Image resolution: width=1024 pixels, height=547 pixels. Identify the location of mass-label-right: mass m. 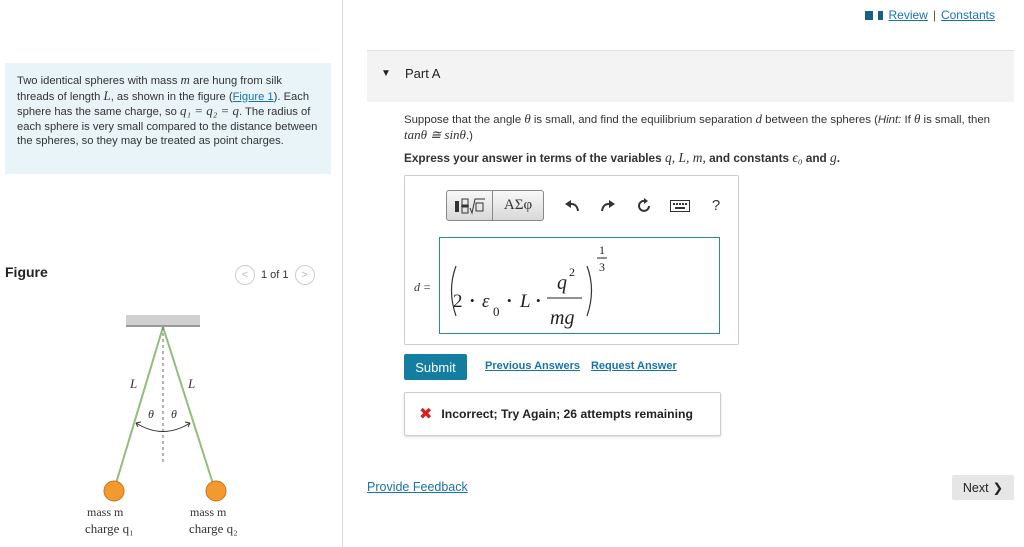
(208, 512).